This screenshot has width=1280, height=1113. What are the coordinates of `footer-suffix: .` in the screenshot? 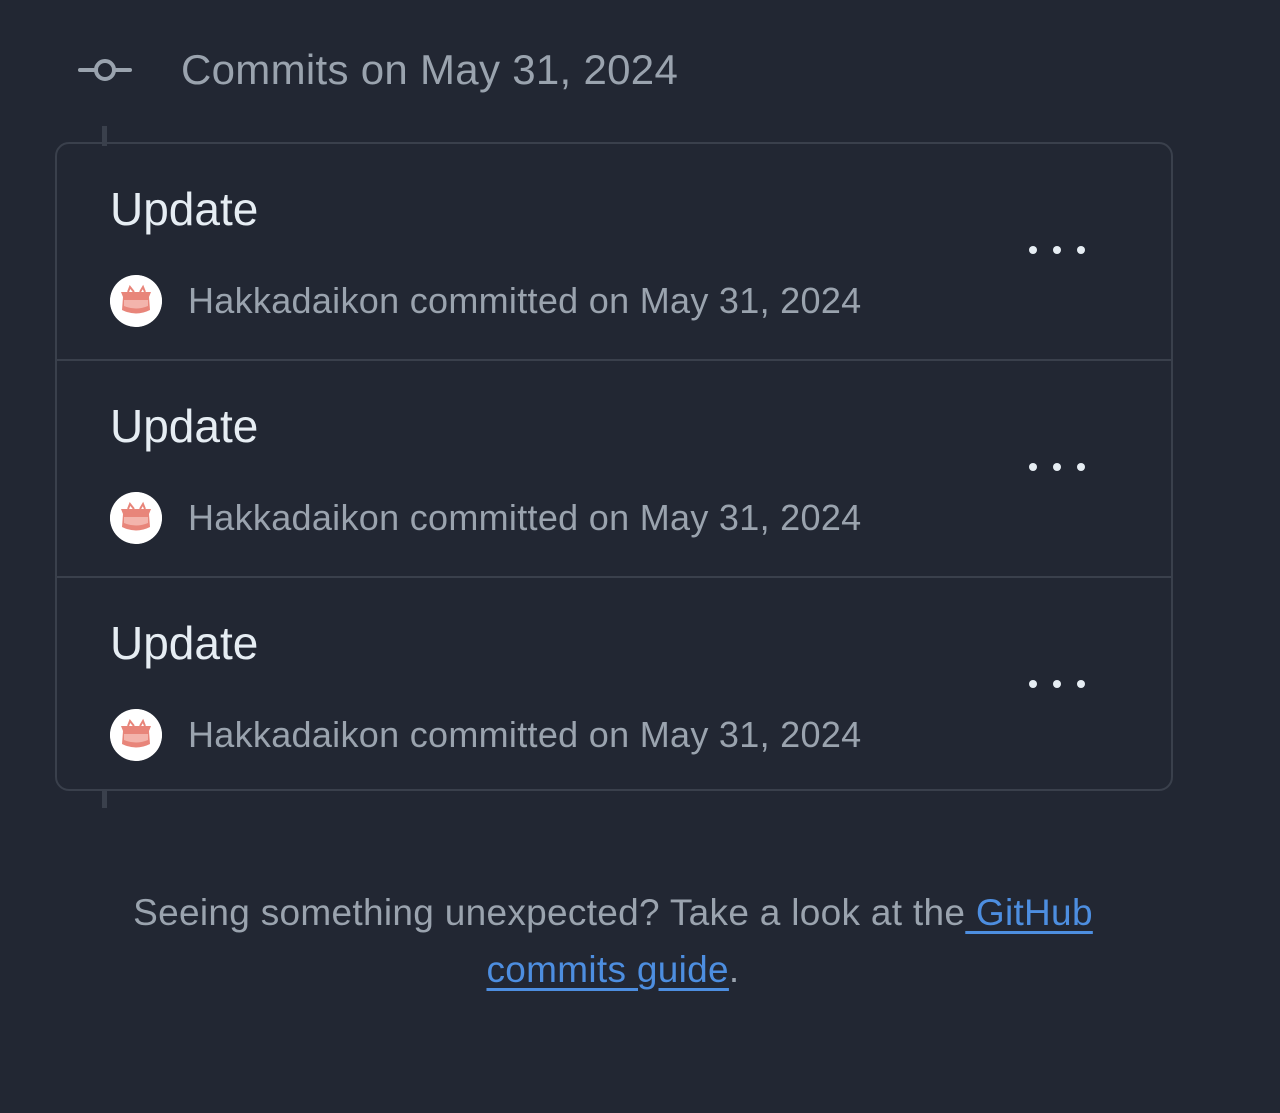 It's located at (734, 969).